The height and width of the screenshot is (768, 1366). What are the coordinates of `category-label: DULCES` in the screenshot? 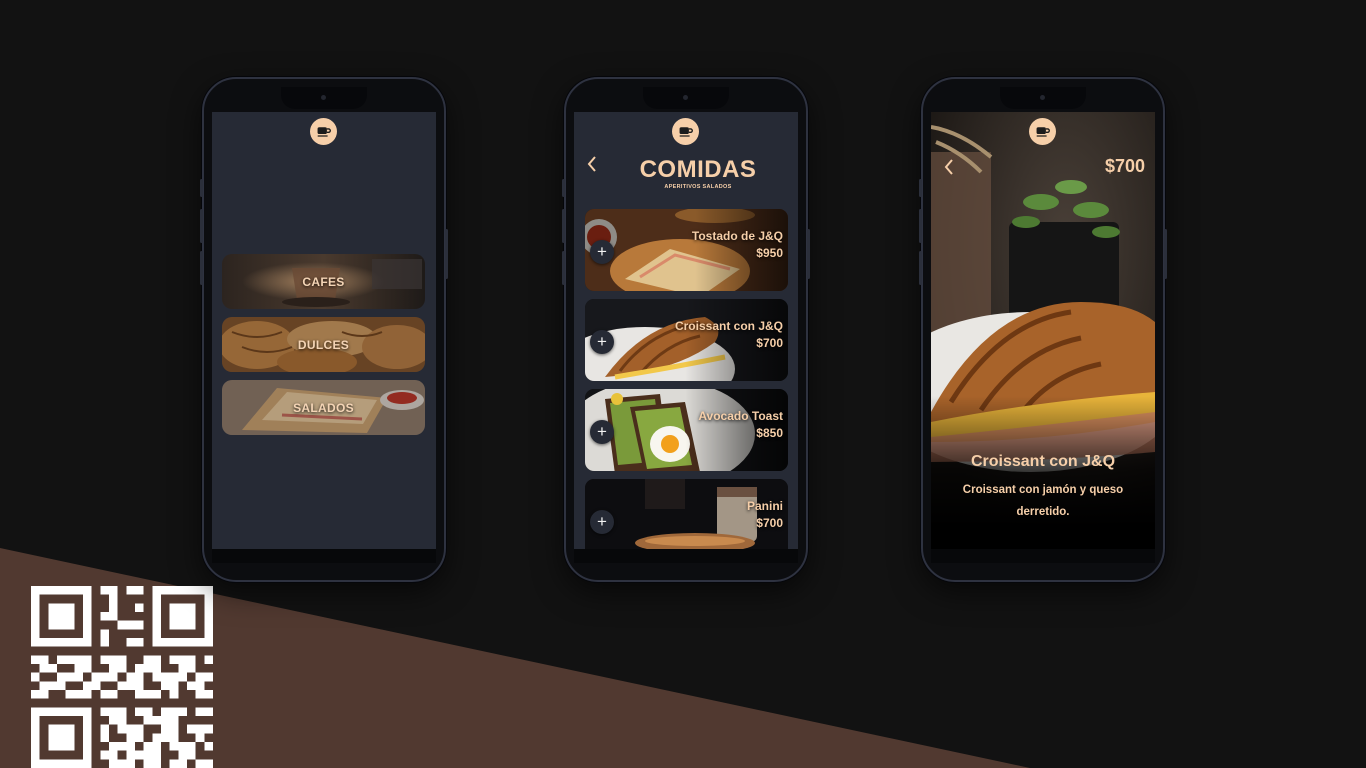 It's located at (323, 344).